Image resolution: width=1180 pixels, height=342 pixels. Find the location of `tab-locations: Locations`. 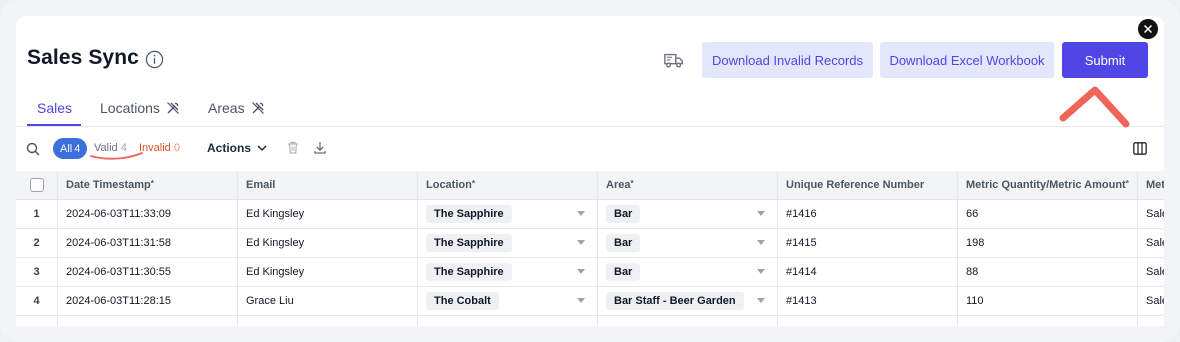

tab-locations: Locations is located at coordinates (140, 108).